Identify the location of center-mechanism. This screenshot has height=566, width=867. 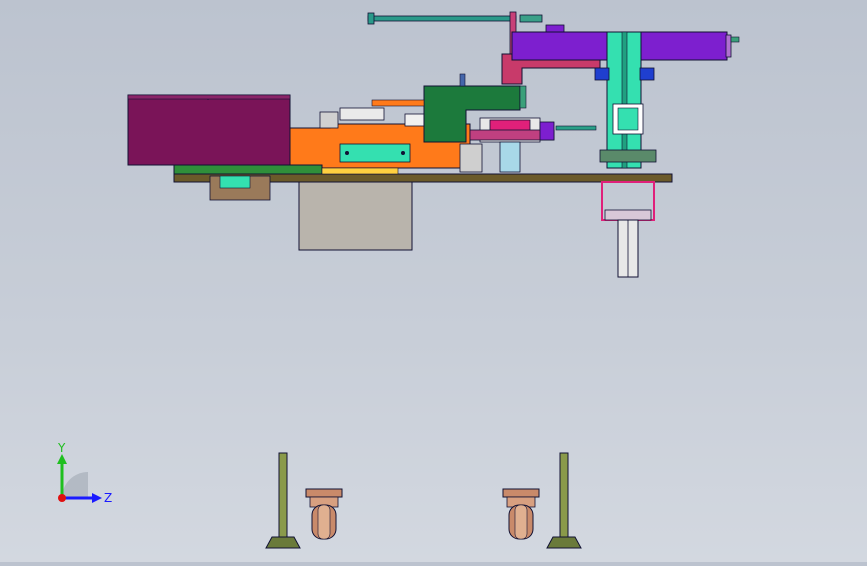
(528, 145).